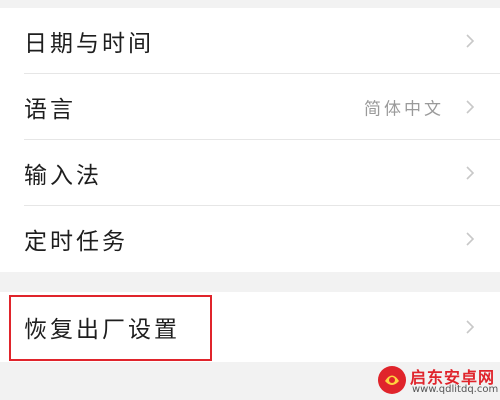 This screenshot has height=400, width=500. I want to click on highlight-annotation, so click(110, 328).